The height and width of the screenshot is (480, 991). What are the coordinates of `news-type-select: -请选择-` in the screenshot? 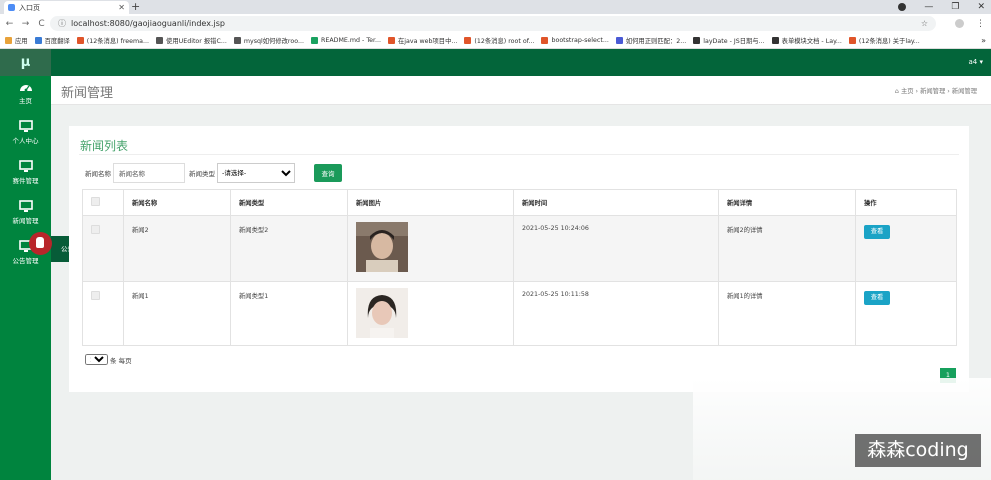 It's located at (256, 173).